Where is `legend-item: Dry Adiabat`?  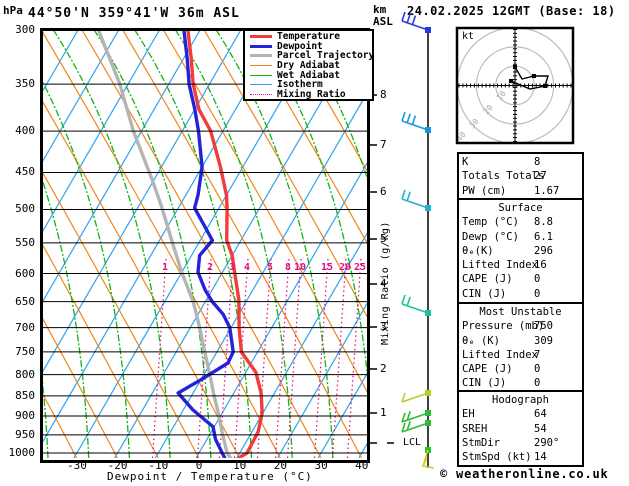 legend-item: Dry Adiabat is located at coordinates (311, 66).